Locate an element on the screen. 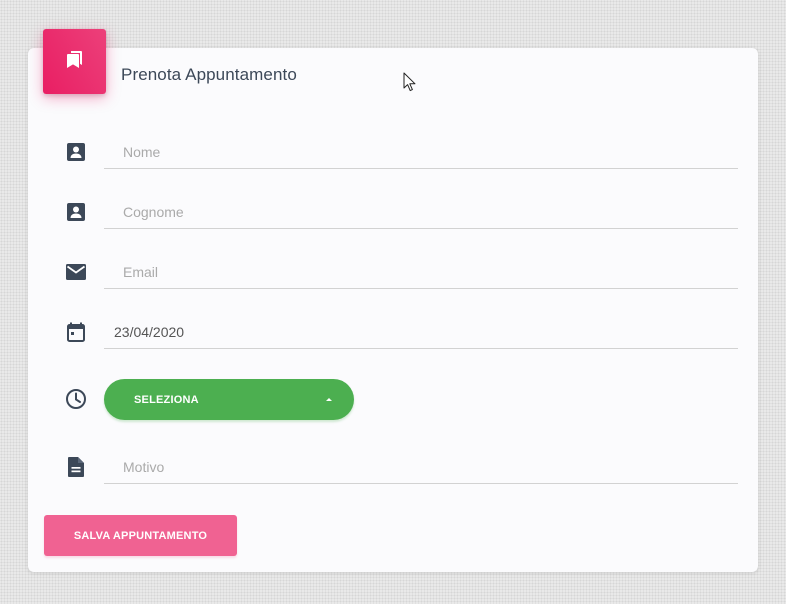  data-field is located at coordinates (421, 332).